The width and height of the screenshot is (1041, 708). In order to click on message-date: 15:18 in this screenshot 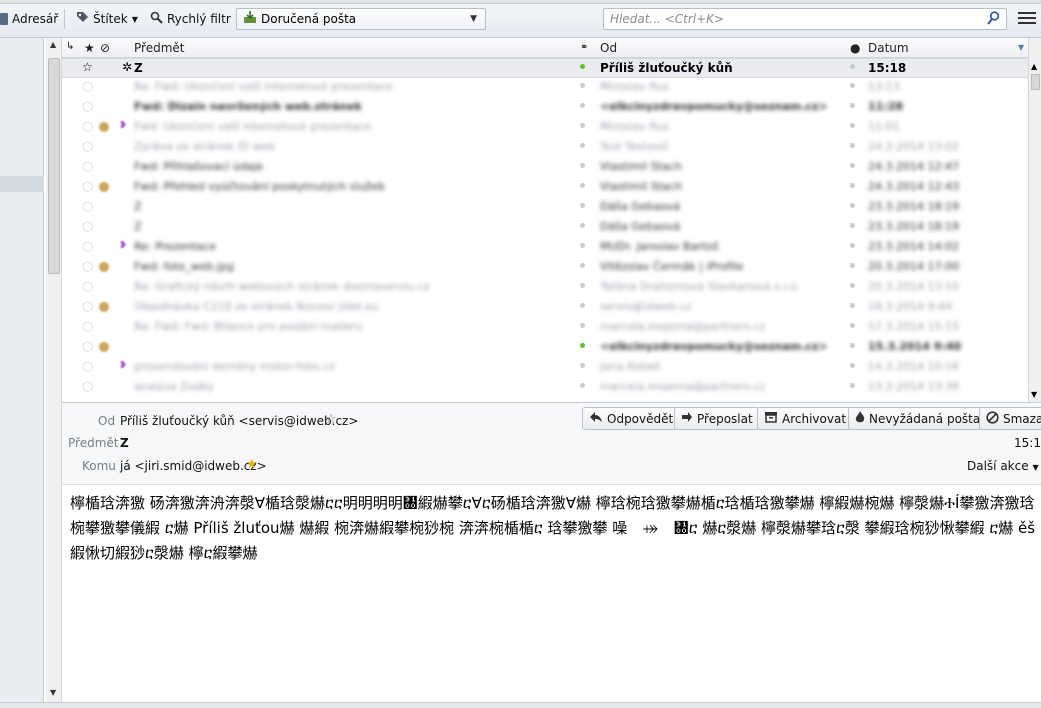, I will do `click(887, 68)`.